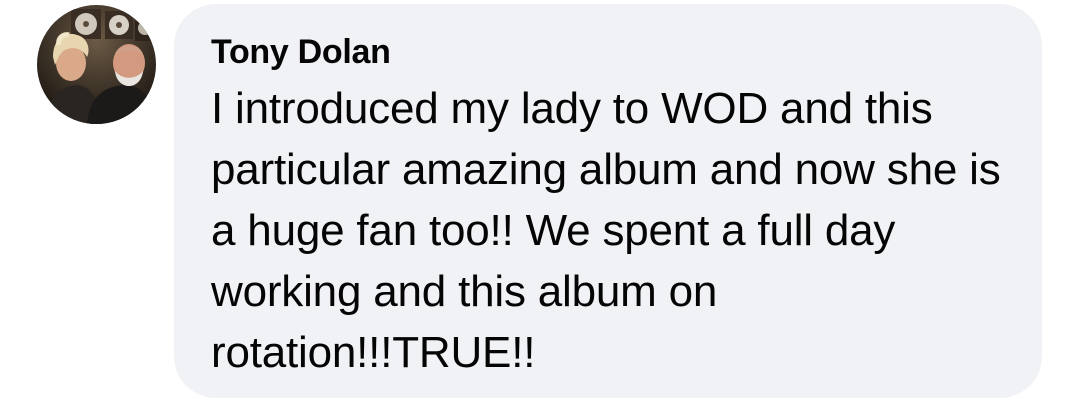  I want to click on comment-author: Tony Dolan, so click(614, 52).